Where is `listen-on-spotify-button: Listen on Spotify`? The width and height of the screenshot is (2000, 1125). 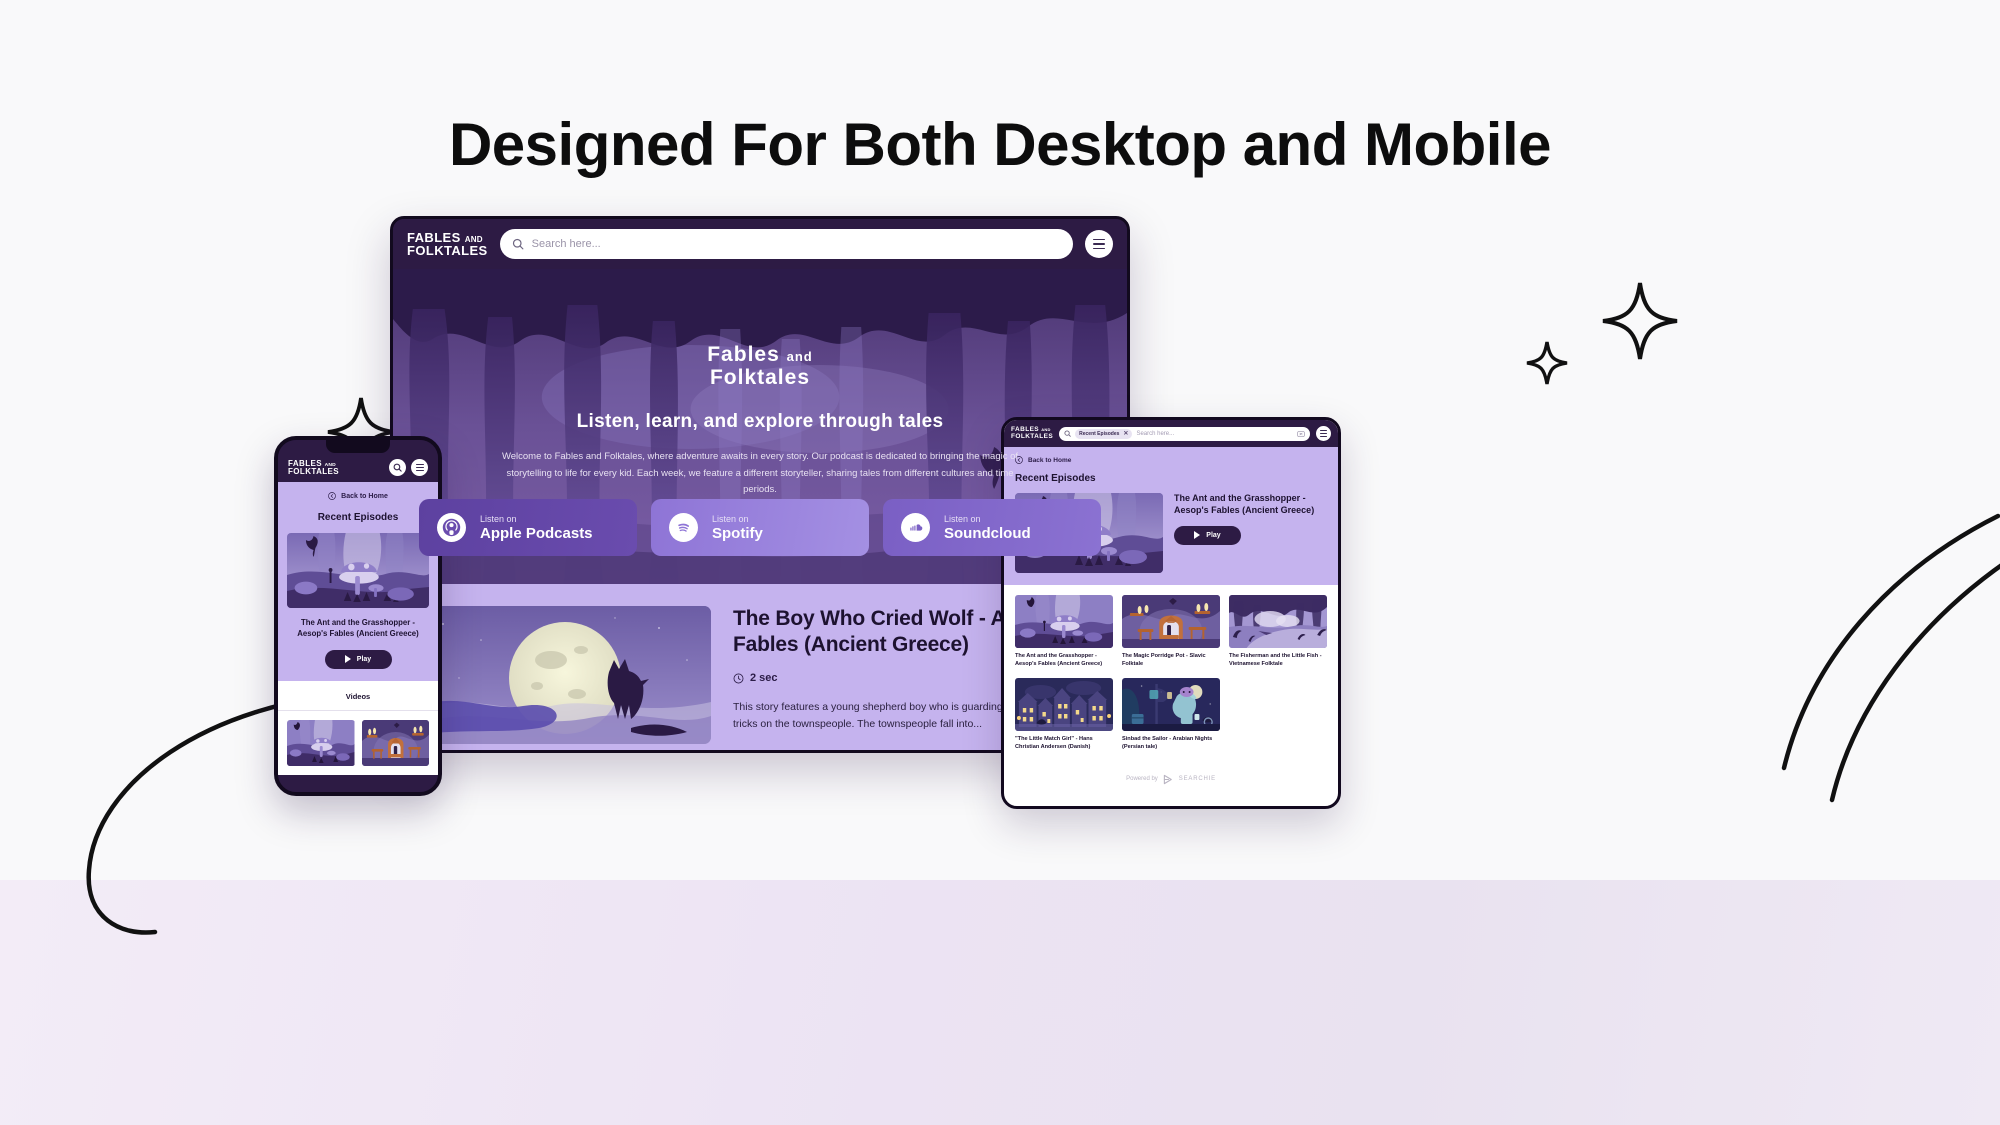 listen-on-spotify-button: Listen on Spotify is located at coordinates (760, 527).